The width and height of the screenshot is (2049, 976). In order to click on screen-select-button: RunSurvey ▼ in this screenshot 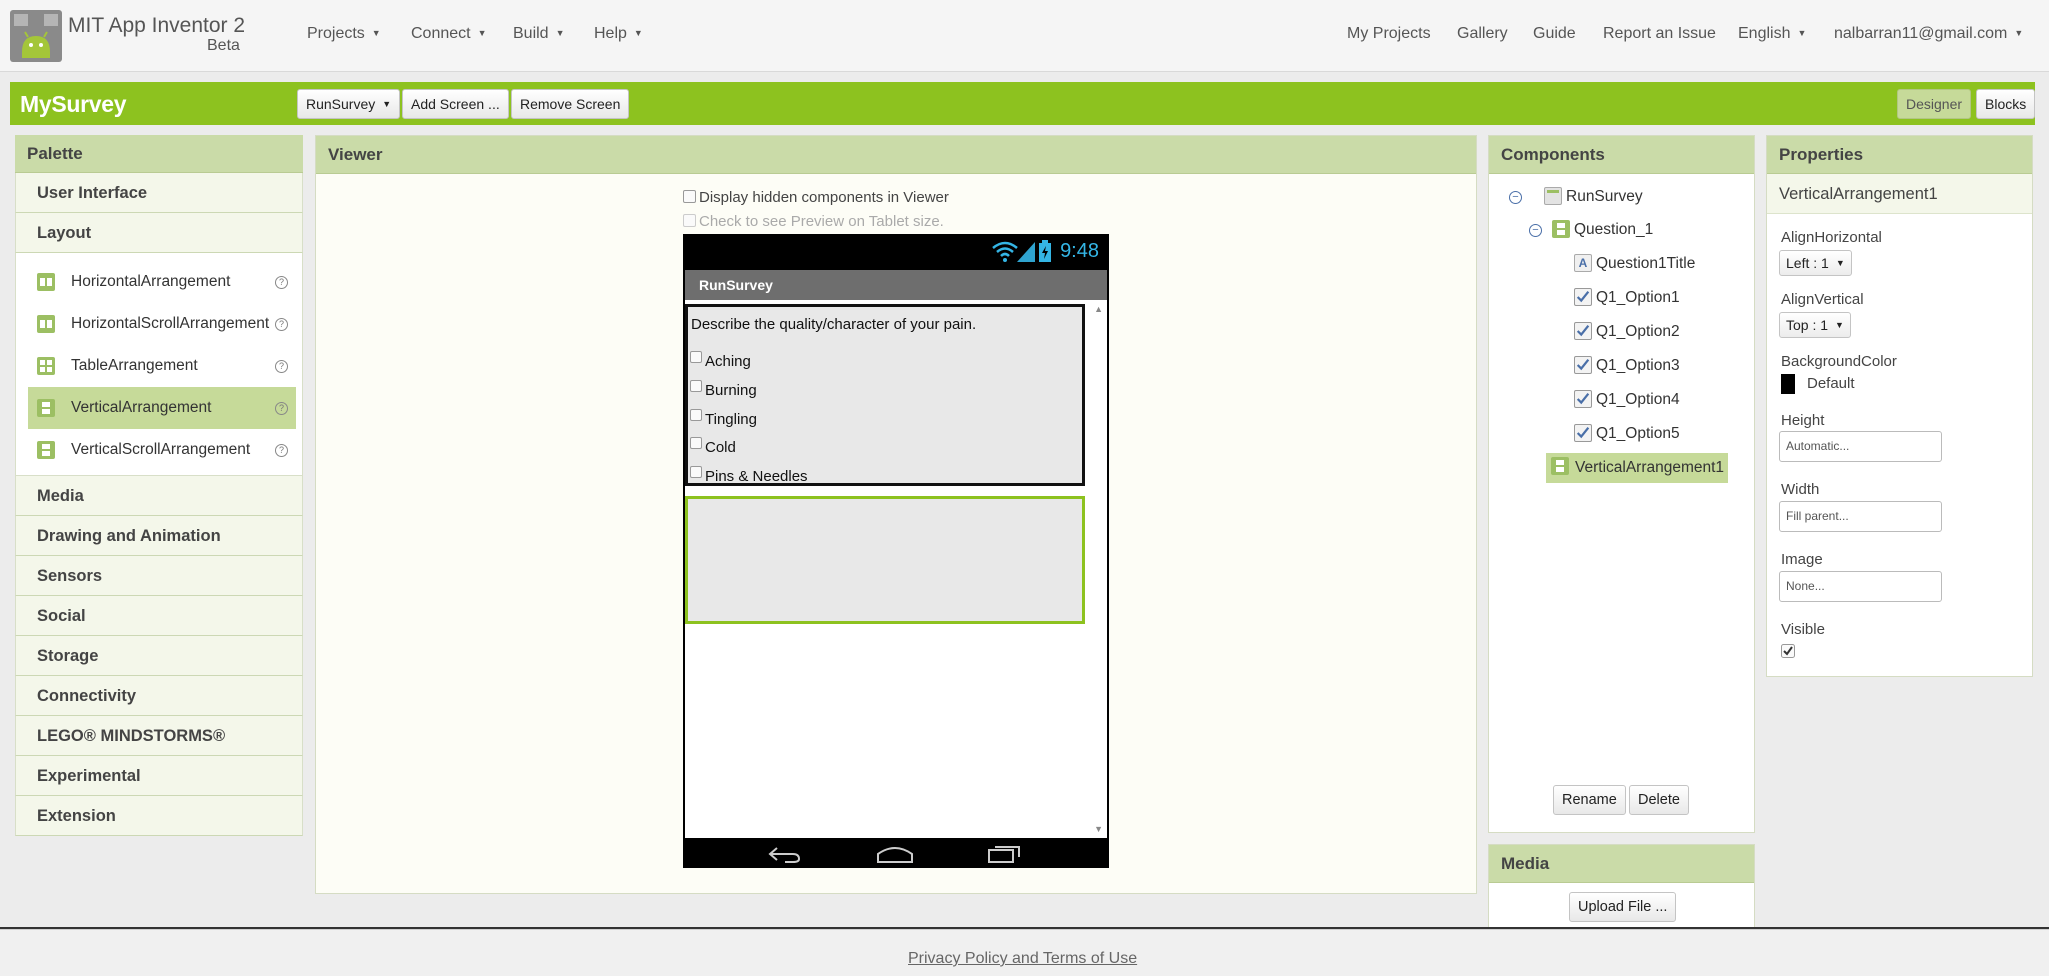, I will do `click(349, 104)`.